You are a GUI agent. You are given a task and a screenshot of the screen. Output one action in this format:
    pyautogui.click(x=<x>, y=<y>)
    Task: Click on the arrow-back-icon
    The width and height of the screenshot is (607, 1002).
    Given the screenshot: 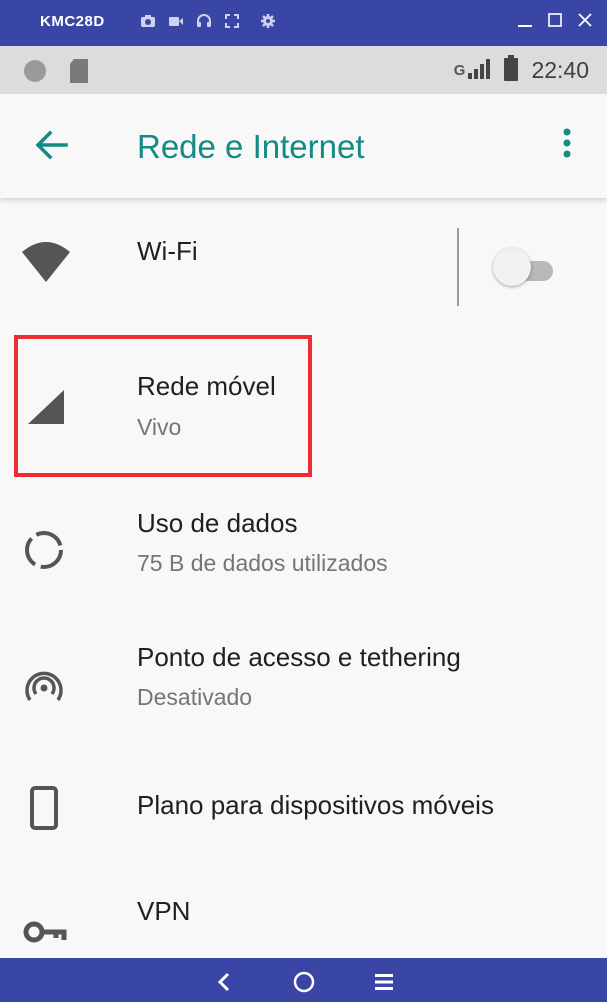 What is the action you would take?
    pyautogui.click(x=51, y=145)
    